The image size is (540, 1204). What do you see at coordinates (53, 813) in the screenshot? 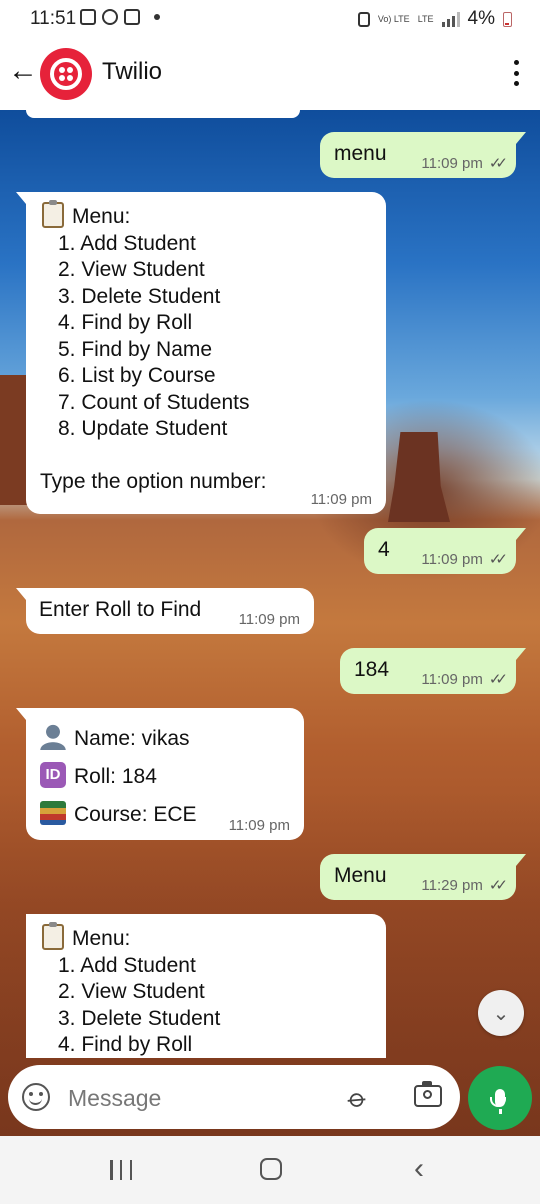
I see `books-icon` at bounding box center [53, 813].